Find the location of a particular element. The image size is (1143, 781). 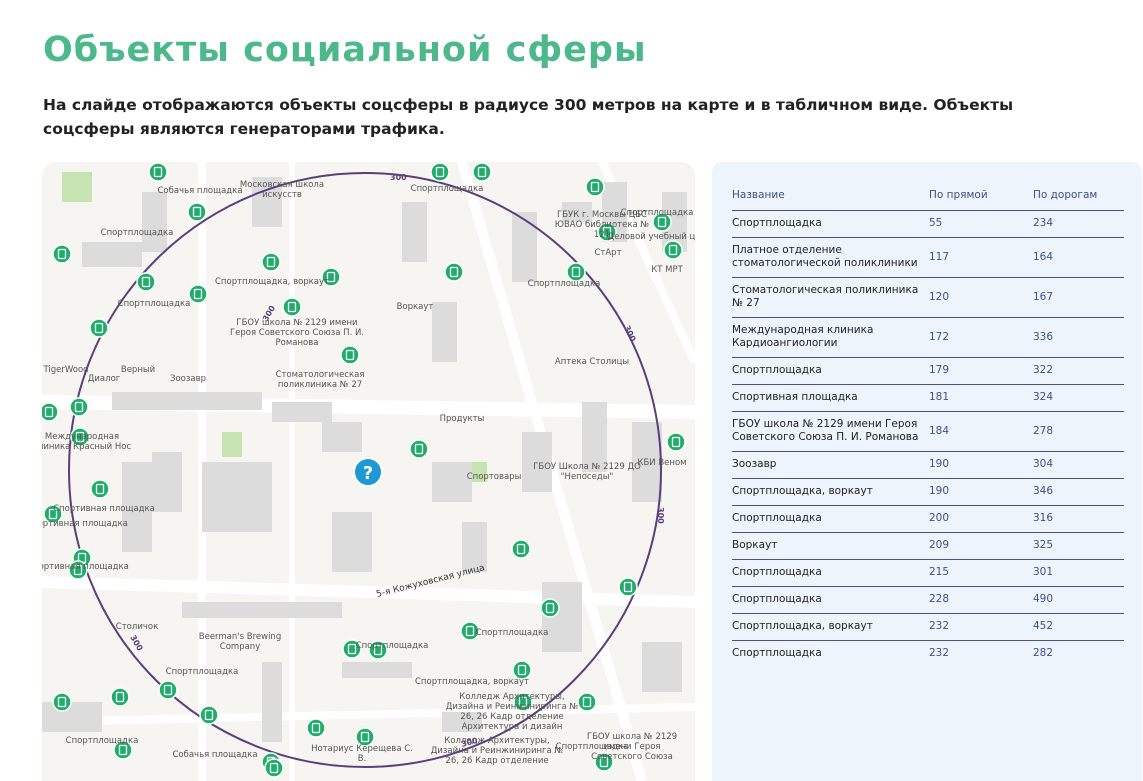

map-place-label: СтАрт is located at coordinates (607, 253).